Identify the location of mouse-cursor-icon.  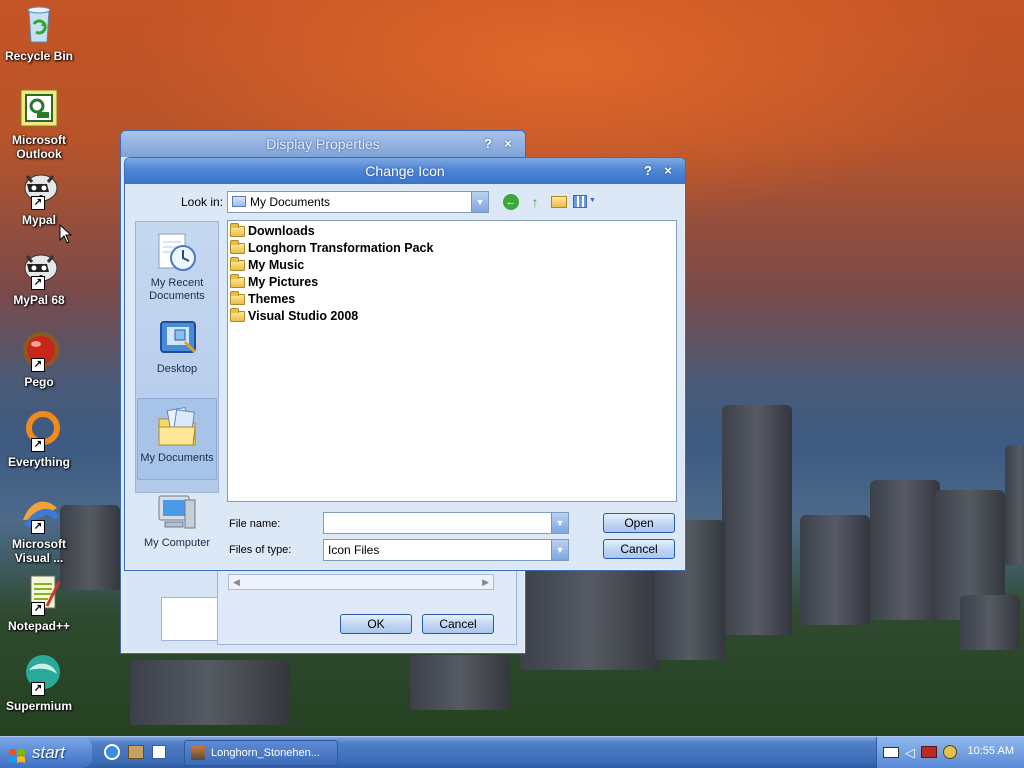
(66, 235).